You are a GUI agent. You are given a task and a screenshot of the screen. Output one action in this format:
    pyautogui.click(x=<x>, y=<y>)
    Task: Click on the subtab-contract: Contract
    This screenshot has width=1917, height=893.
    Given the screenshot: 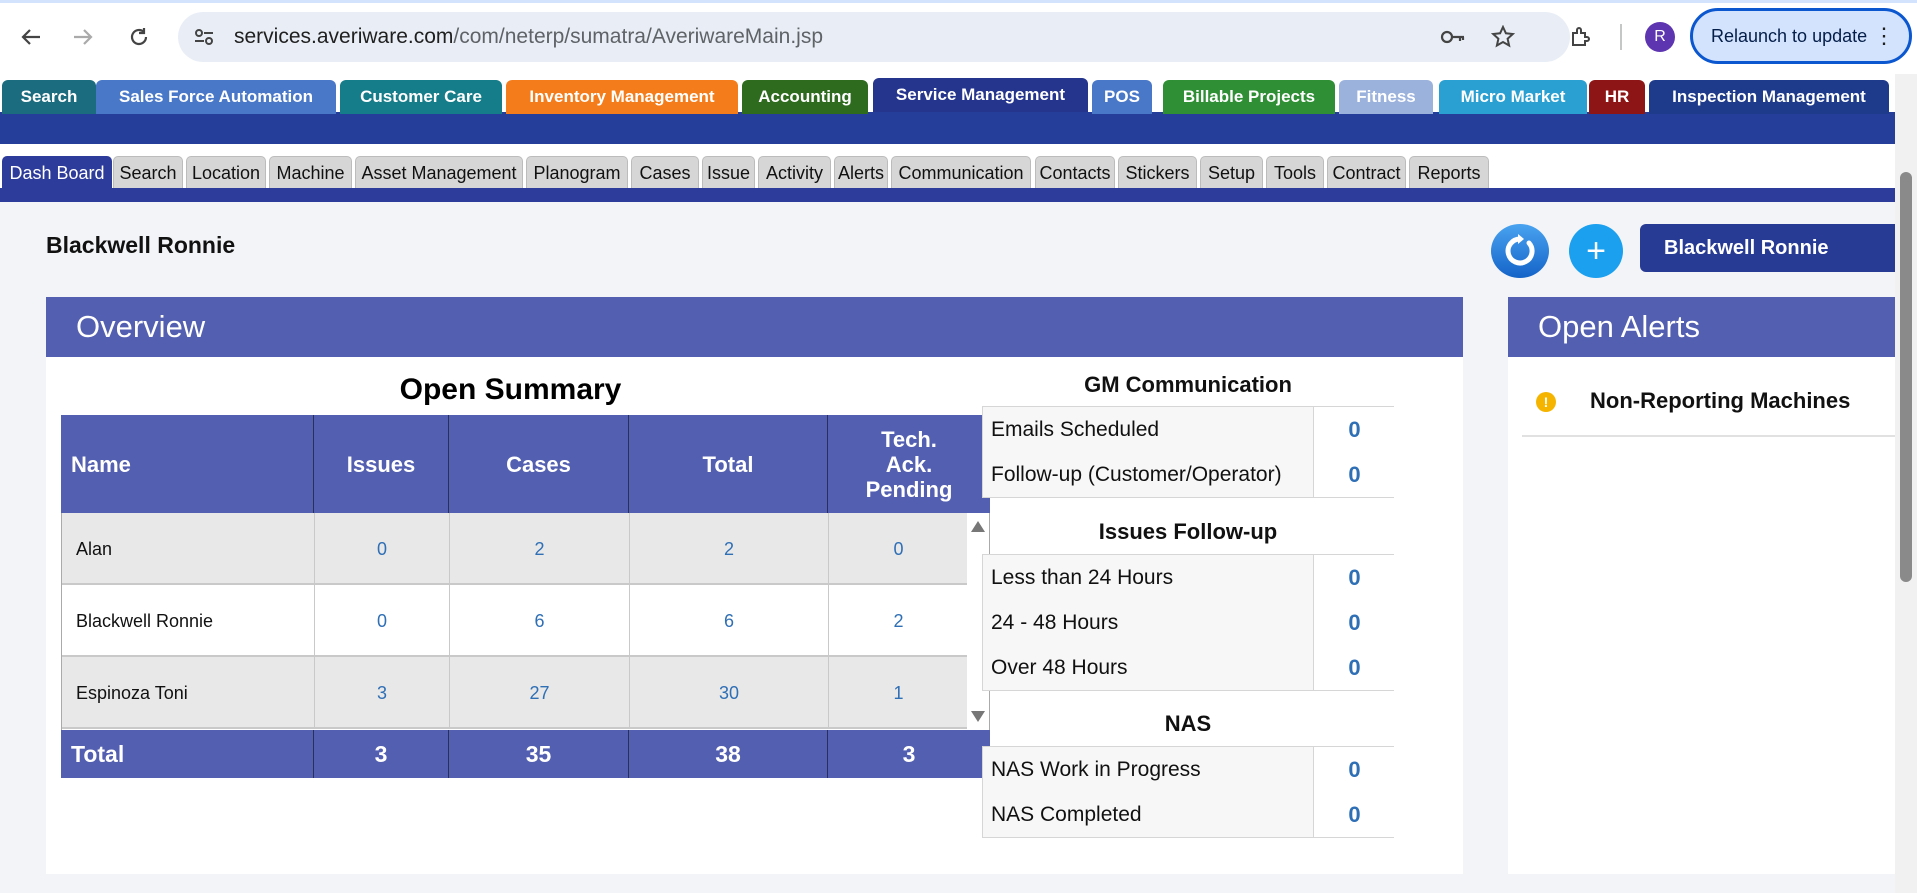 What is the action you would take?
    pyautogui.click(x=1366, y=172)
    